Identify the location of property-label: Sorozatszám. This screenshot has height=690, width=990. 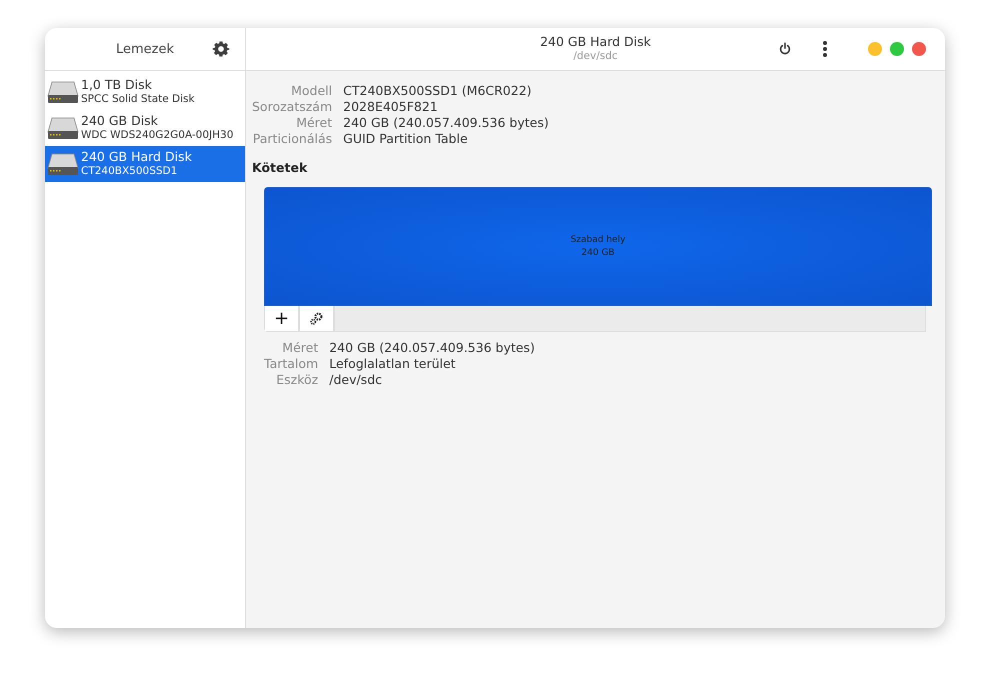
(292, 107).